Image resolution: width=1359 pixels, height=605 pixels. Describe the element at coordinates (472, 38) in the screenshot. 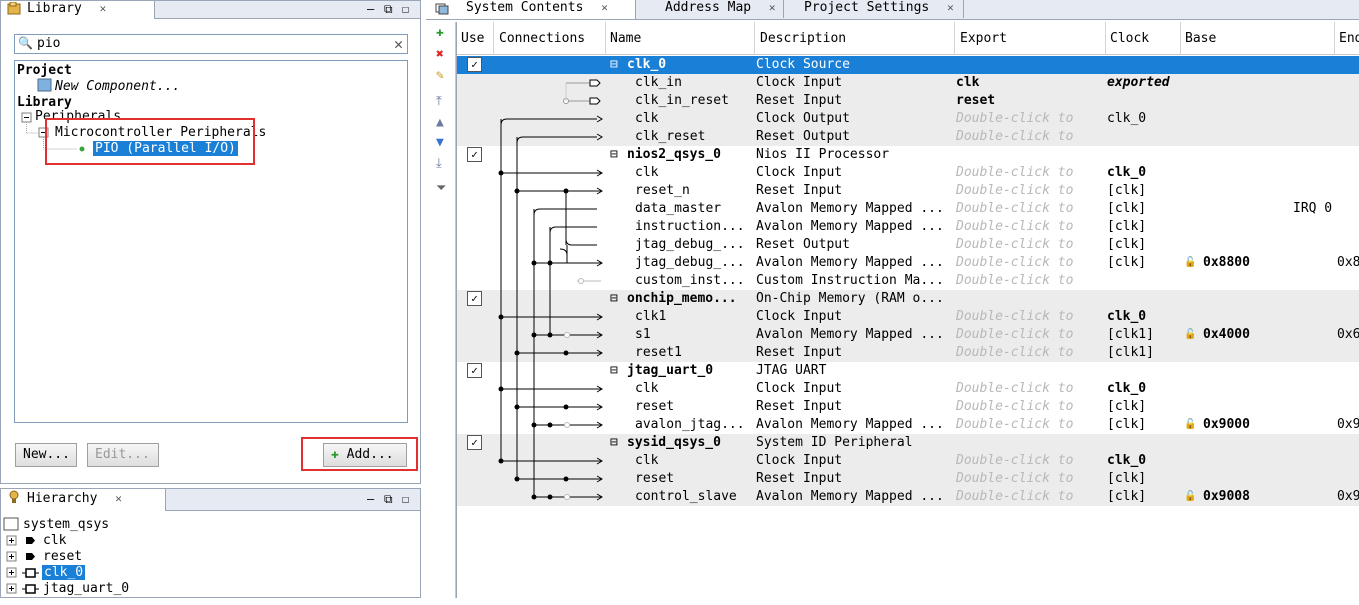

I see `column-header-use: Use` at that location.